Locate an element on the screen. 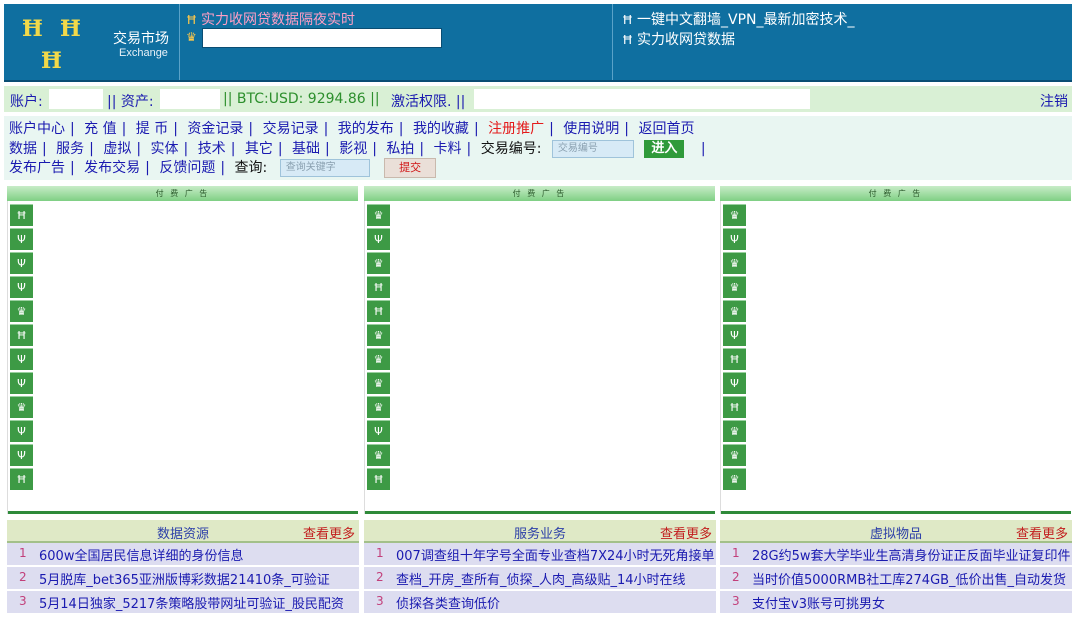 This screenshot has width=1080, height=621. list-item-link: 5月14日独家_5217条策略股带网址可验证_股民配资 is located at coordinates (191, 602).